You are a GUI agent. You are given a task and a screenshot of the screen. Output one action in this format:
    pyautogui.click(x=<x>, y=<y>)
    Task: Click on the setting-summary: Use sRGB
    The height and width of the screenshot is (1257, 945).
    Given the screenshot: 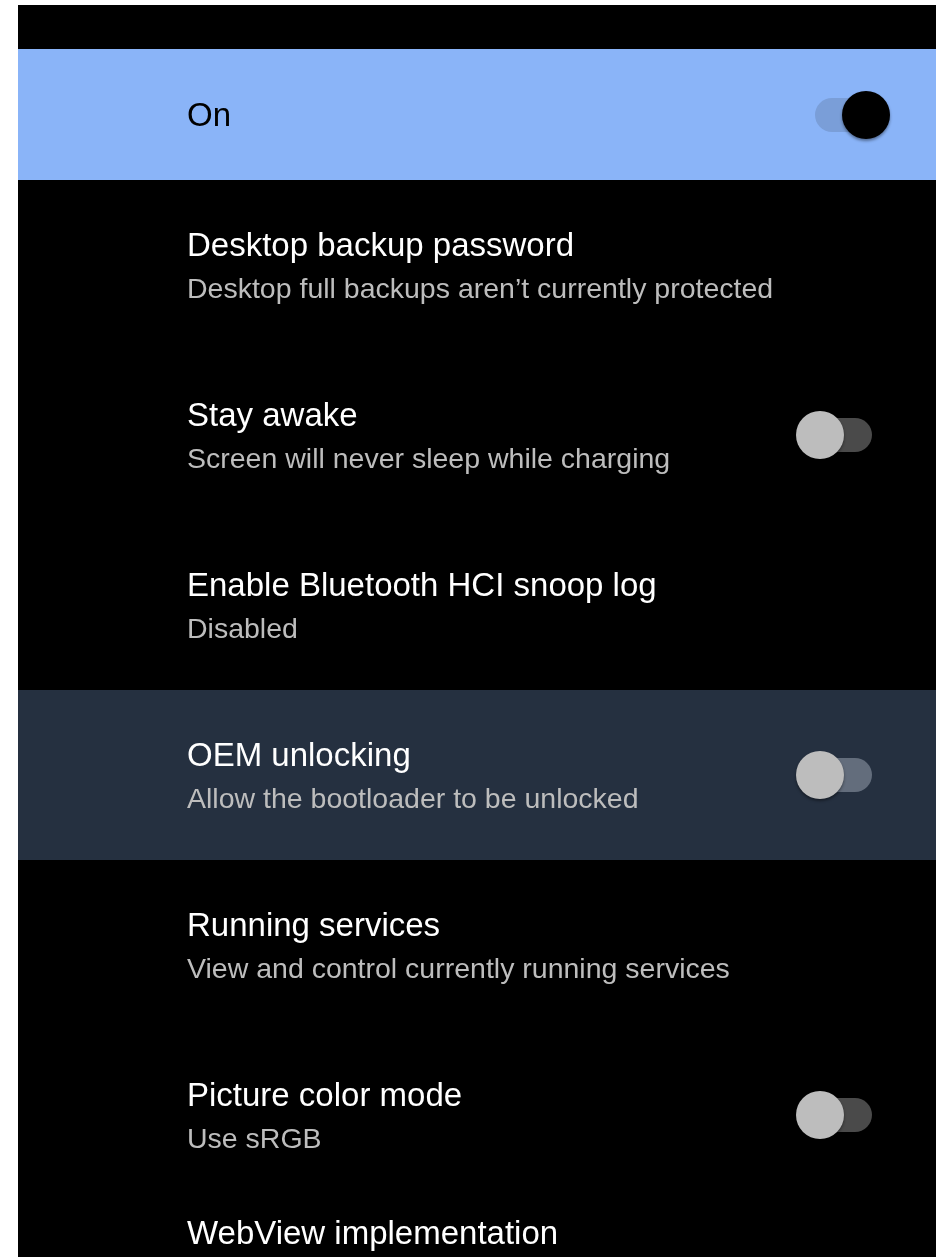 What is the action you would take?
    pyautogui.click(x=255, y=1138)
    